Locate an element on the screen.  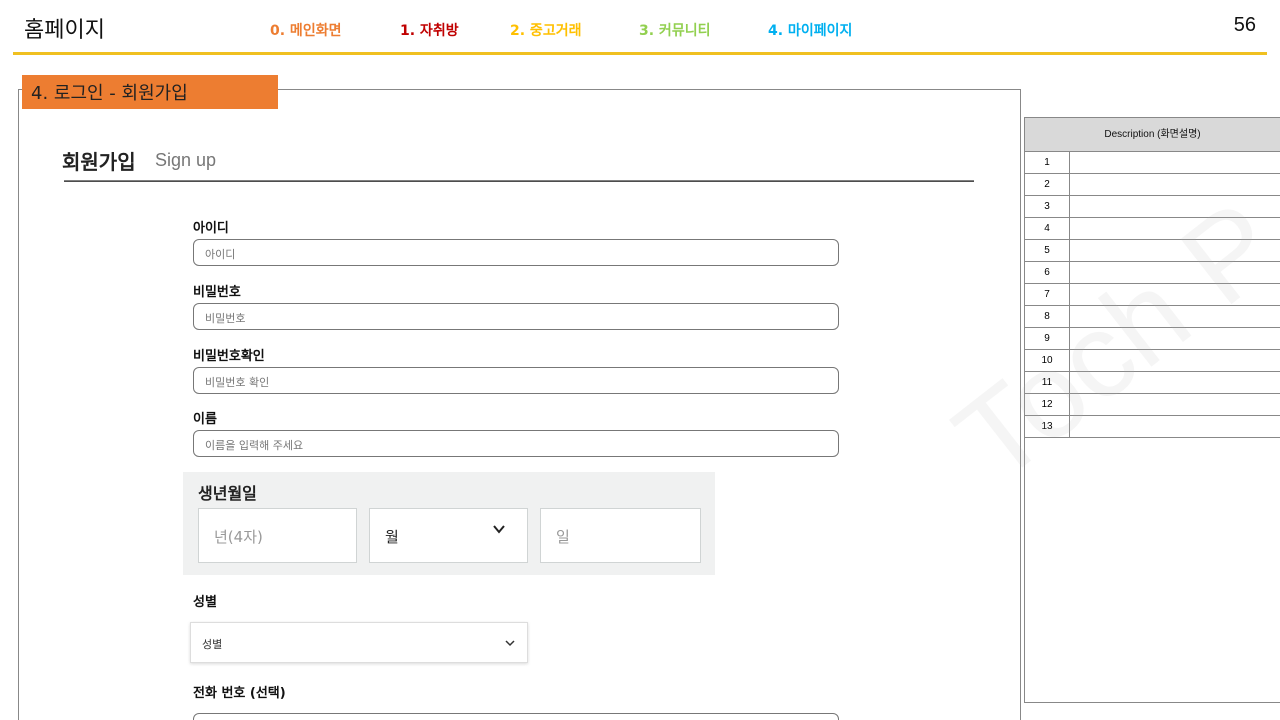
id-input: 아이디 is located at coordinates (516, 252).